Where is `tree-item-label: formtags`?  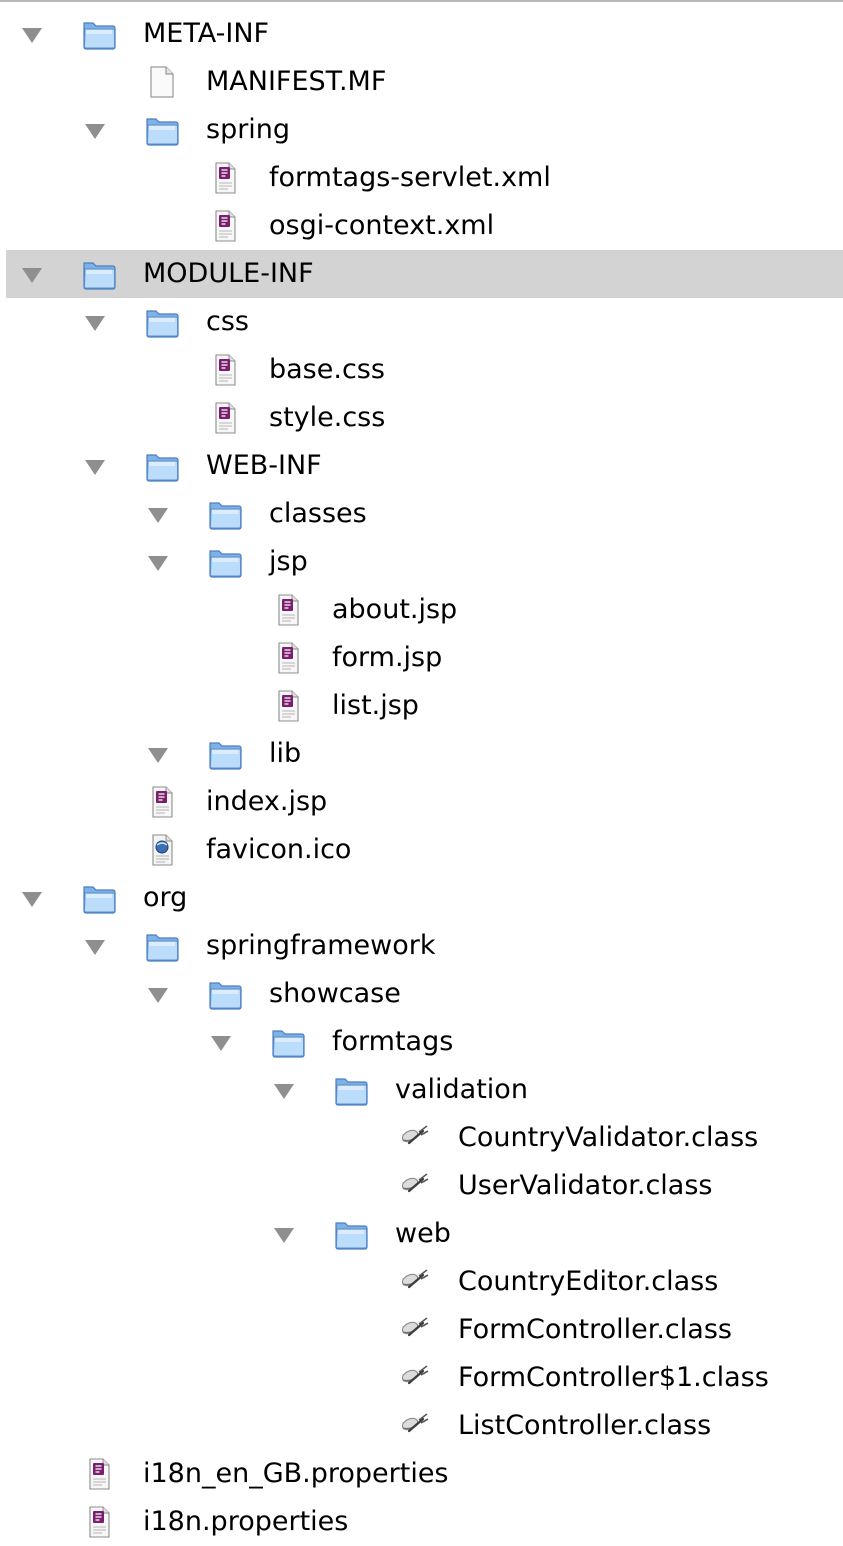 tree-item-label: formtags is located at coordinates (393, 1041).